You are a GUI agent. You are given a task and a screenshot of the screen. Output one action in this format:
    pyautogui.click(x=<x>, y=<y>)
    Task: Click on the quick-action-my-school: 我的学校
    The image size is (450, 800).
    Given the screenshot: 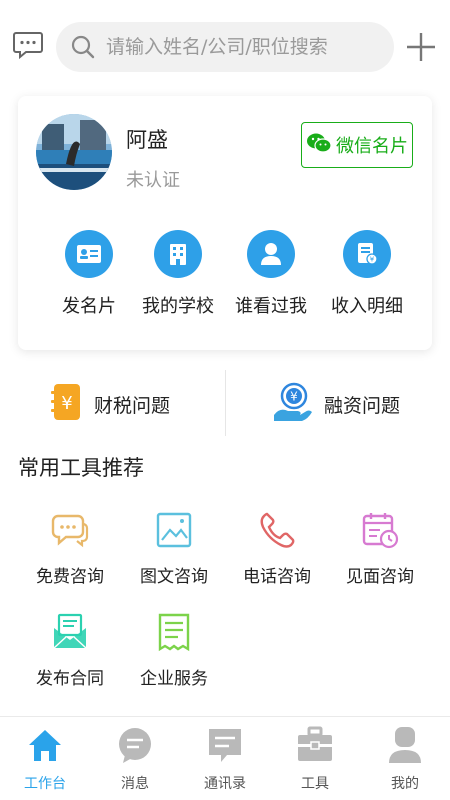 What is the action you would take?
    pyautogui.click(x=178, y=274)
    